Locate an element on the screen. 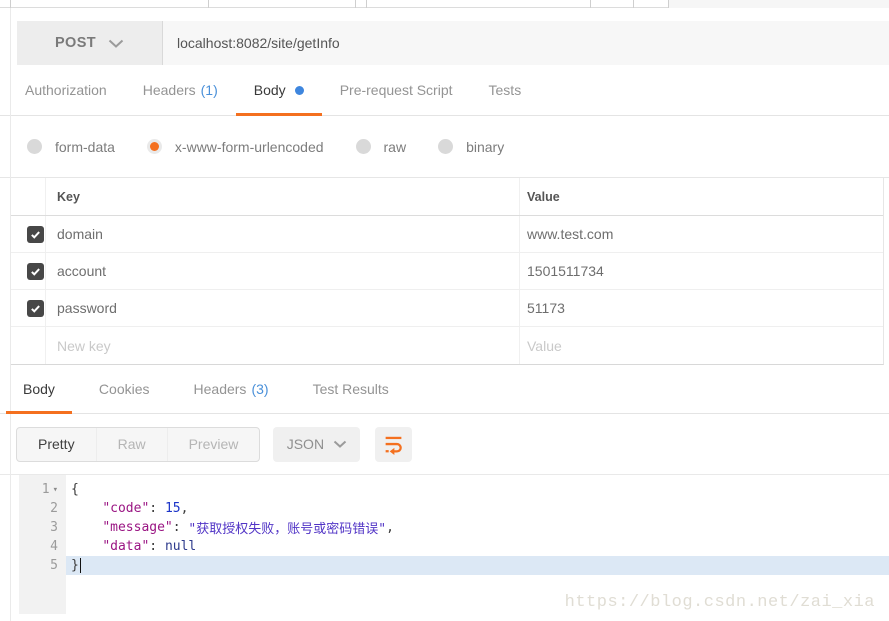  param-value-cell: 51173 is located at coordinates (701, 308).